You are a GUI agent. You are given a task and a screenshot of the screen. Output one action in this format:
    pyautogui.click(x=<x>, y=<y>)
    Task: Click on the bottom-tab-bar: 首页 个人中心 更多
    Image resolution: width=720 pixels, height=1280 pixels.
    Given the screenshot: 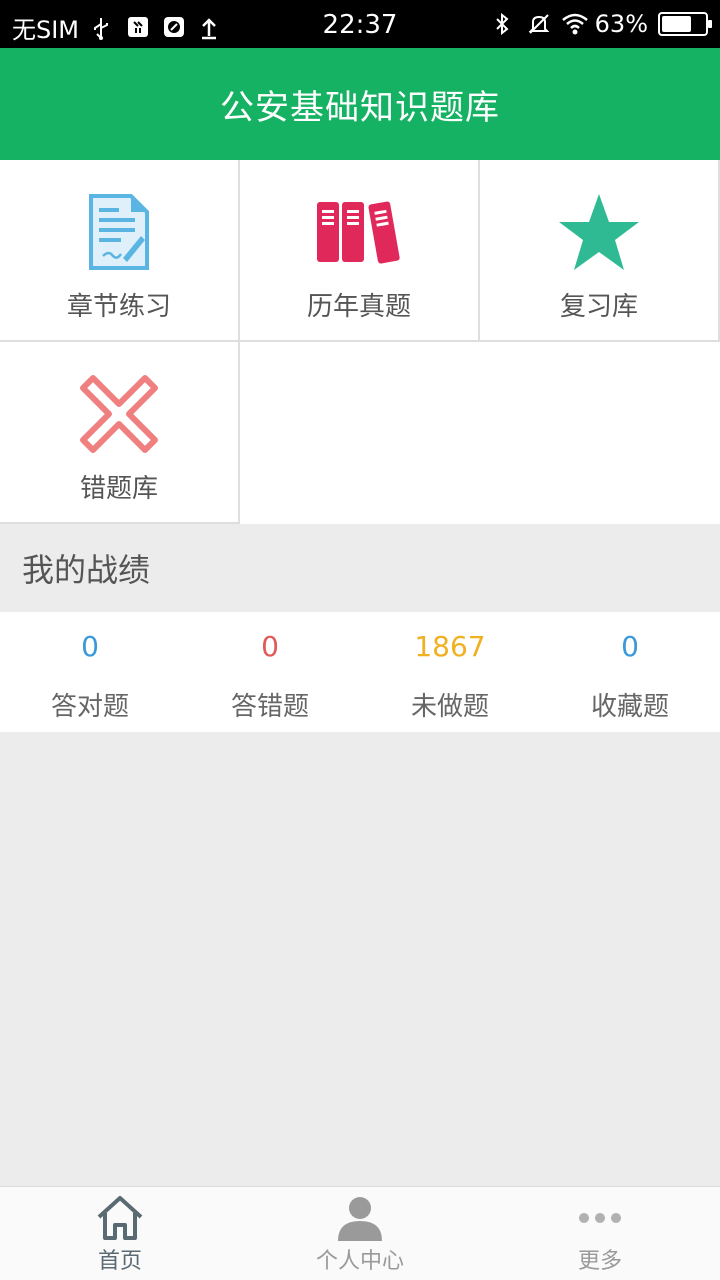 What is the action you would take?
    pyautogui.click(x=360, y=1233)
    